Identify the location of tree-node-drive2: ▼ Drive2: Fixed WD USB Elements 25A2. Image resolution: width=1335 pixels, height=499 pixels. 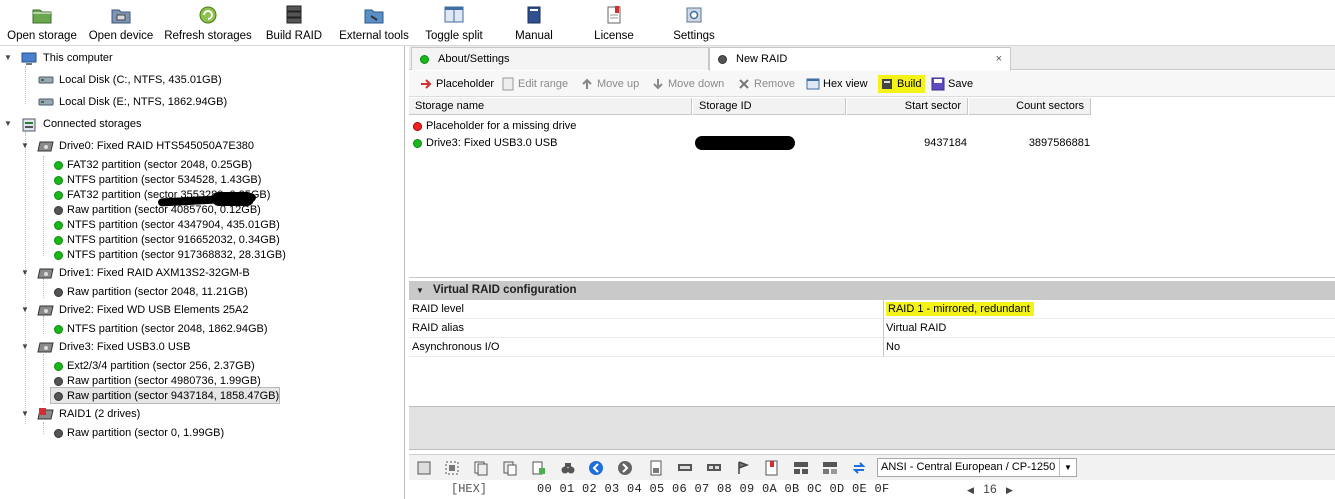
(200, 310).